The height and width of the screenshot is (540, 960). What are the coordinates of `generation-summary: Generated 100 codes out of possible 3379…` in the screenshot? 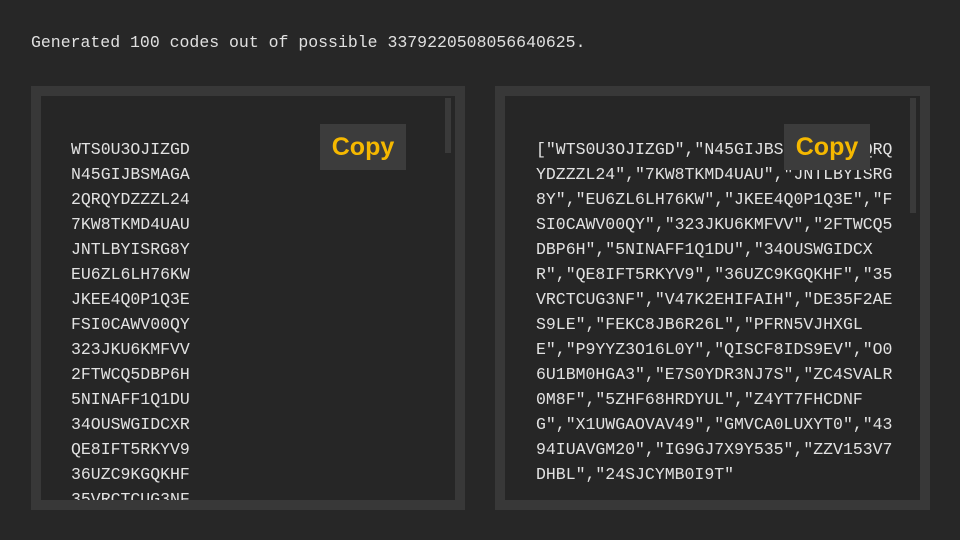 It's located at (308, 42).